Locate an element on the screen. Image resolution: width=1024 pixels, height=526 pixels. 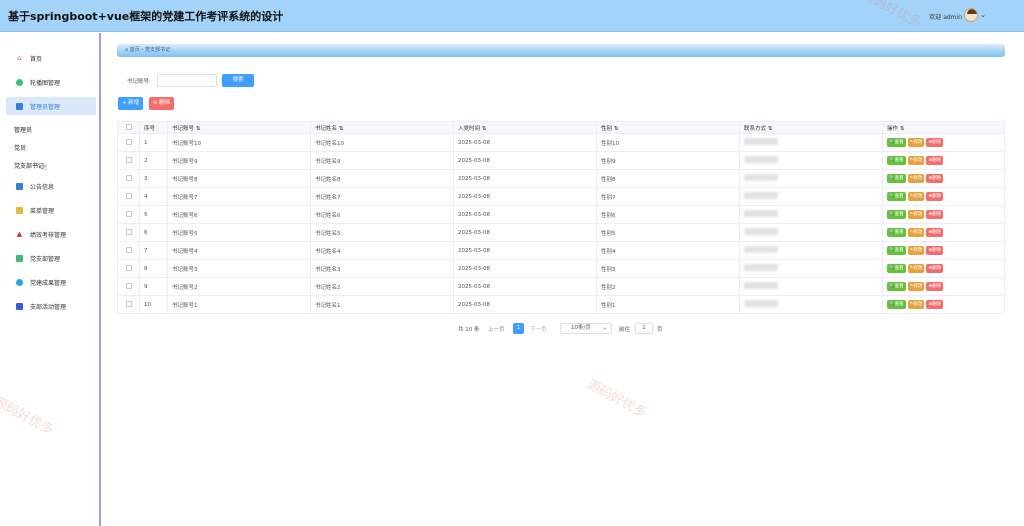
user-avatar is located at coordinates (971, 15).